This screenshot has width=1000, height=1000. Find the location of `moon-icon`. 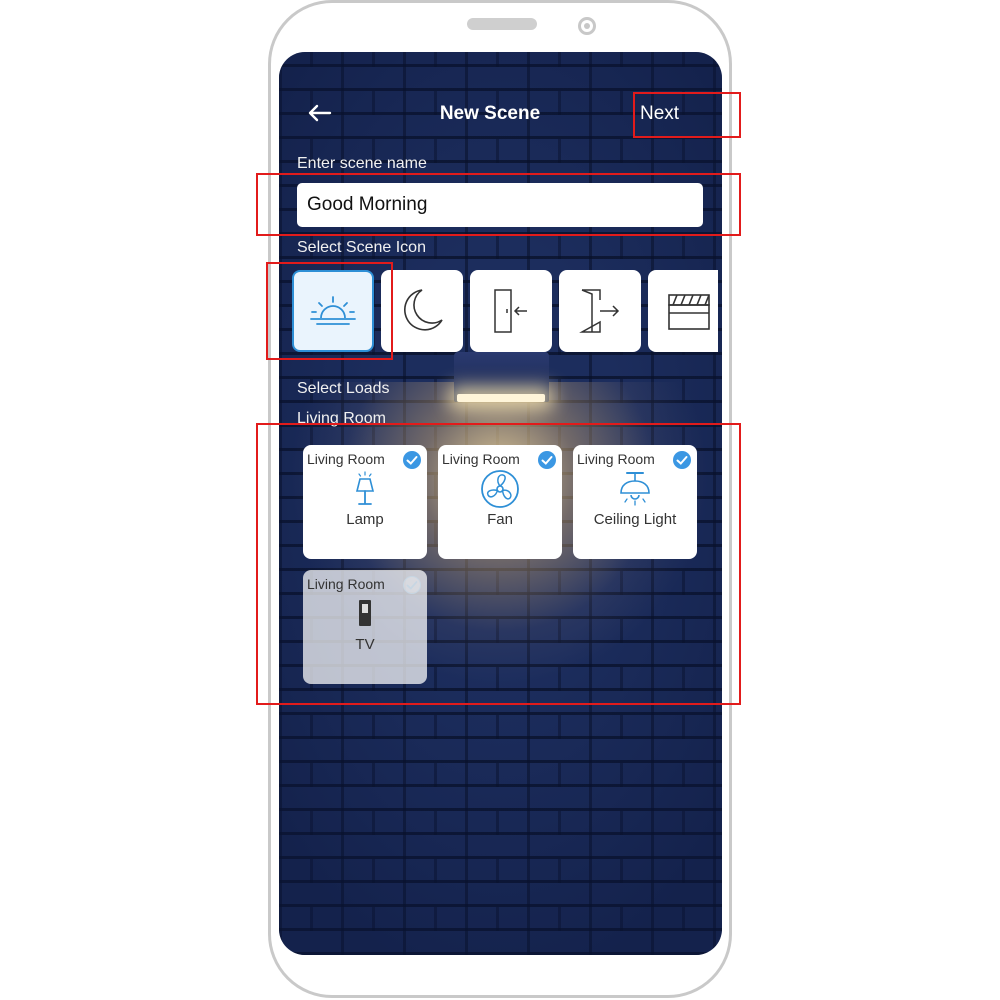

moon-icon is located at coordinates (423, 310).